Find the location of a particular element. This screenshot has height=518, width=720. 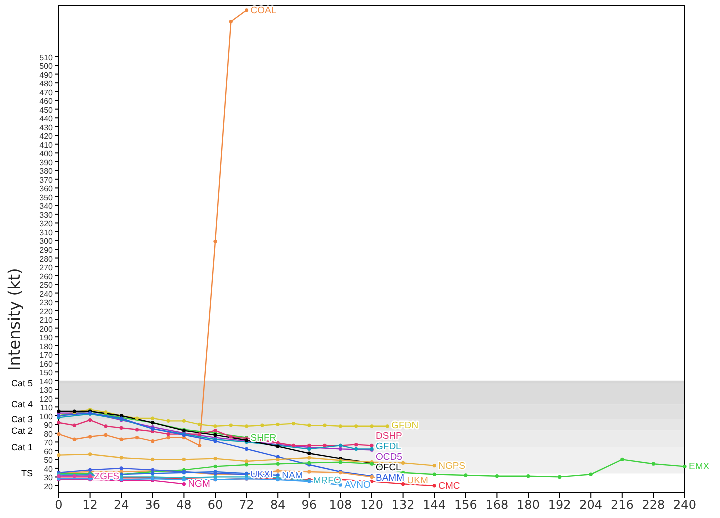

axis-tick-label: 80 is located at coordinates (48, 434).